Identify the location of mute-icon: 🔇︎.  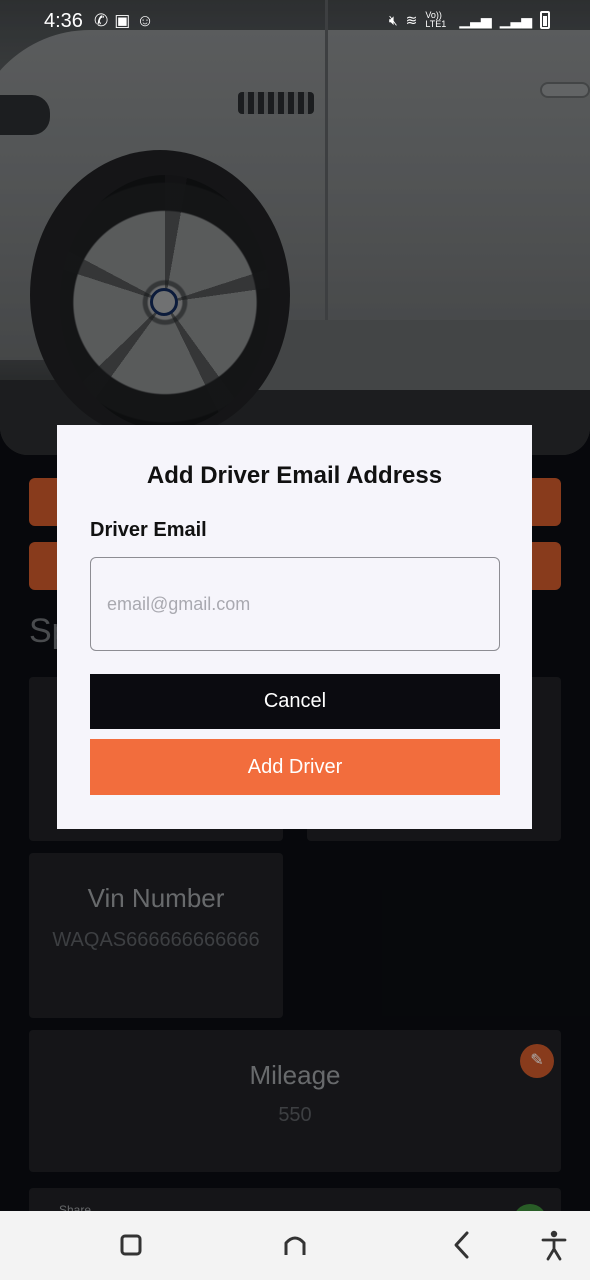
(393, 19).